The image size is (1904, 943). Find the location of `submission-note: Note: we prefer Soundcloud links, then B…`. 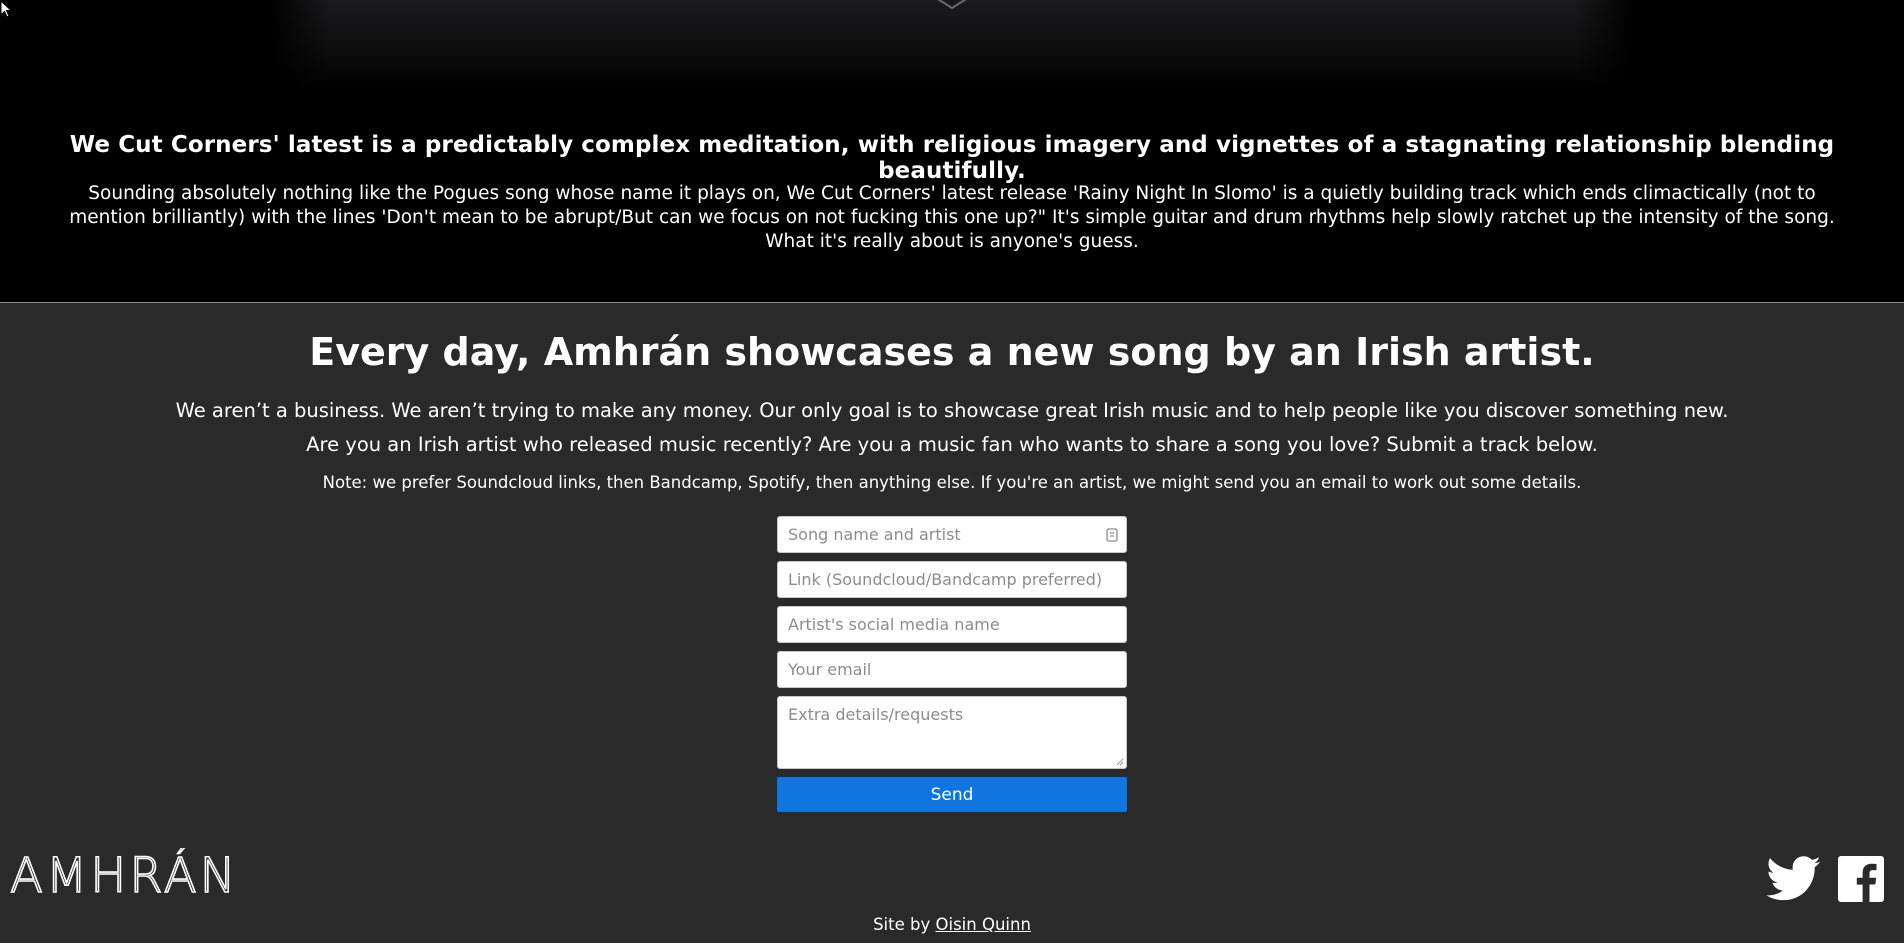

submission-note: Note: we prefer Soundcloud links, then B… is located at coordinates (952, 482).